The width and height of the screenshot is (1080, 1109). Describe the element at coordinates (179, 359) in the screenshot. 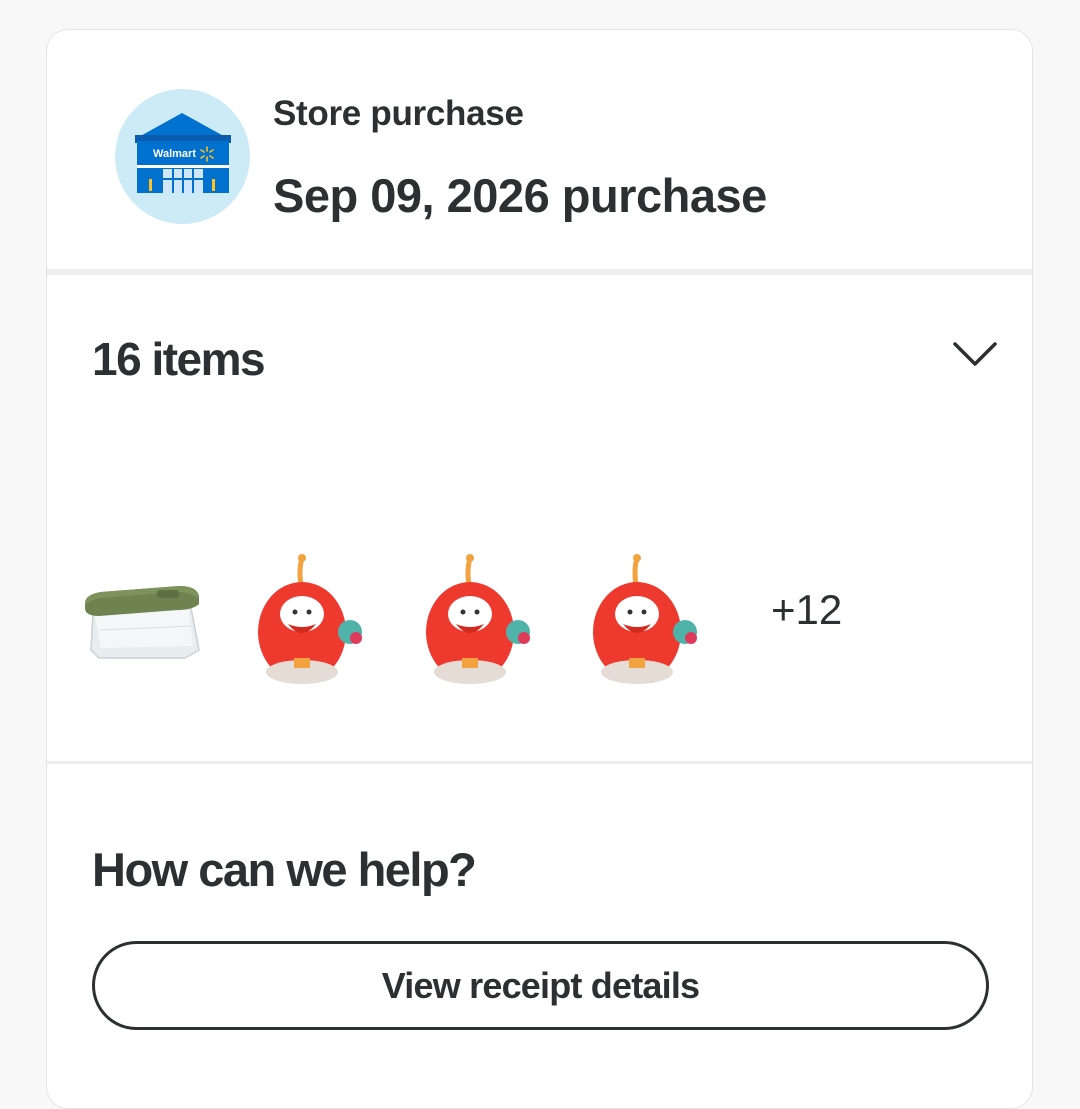

I see `items-count: 16 items` at that location.